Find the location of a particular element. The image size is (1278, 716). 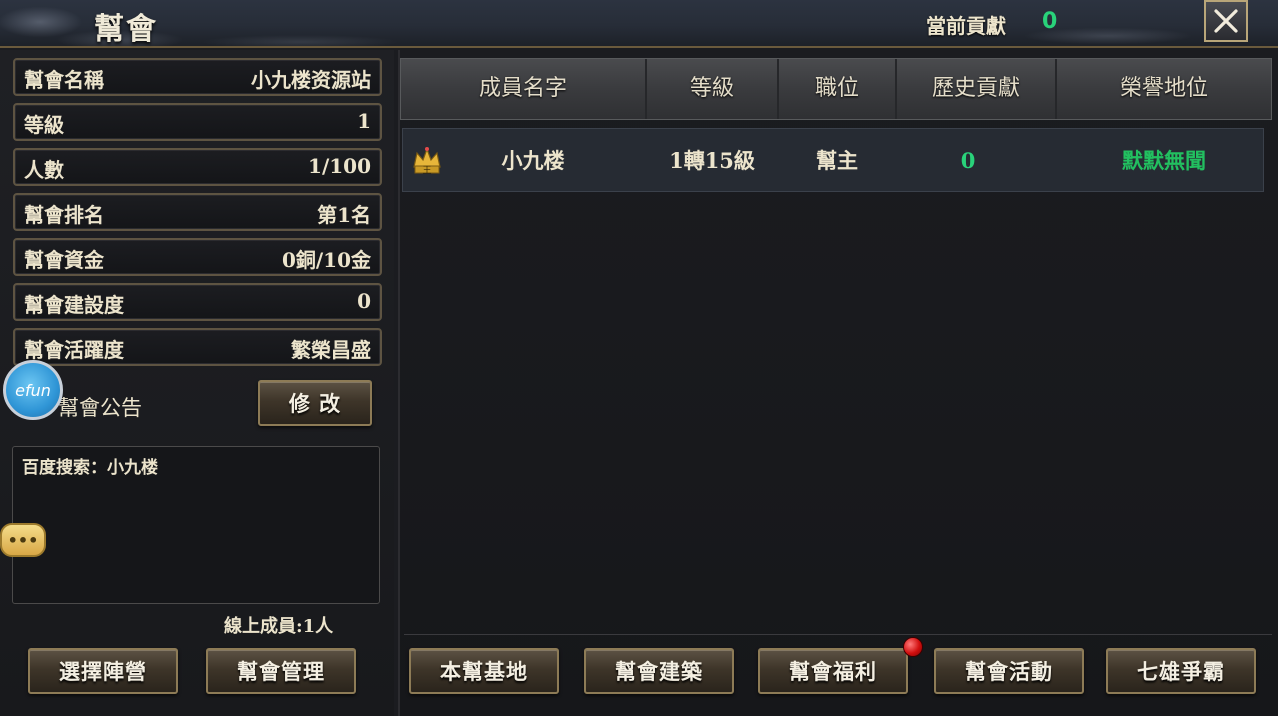

member-name: 小九楼 is located at coordinates (533, 160).